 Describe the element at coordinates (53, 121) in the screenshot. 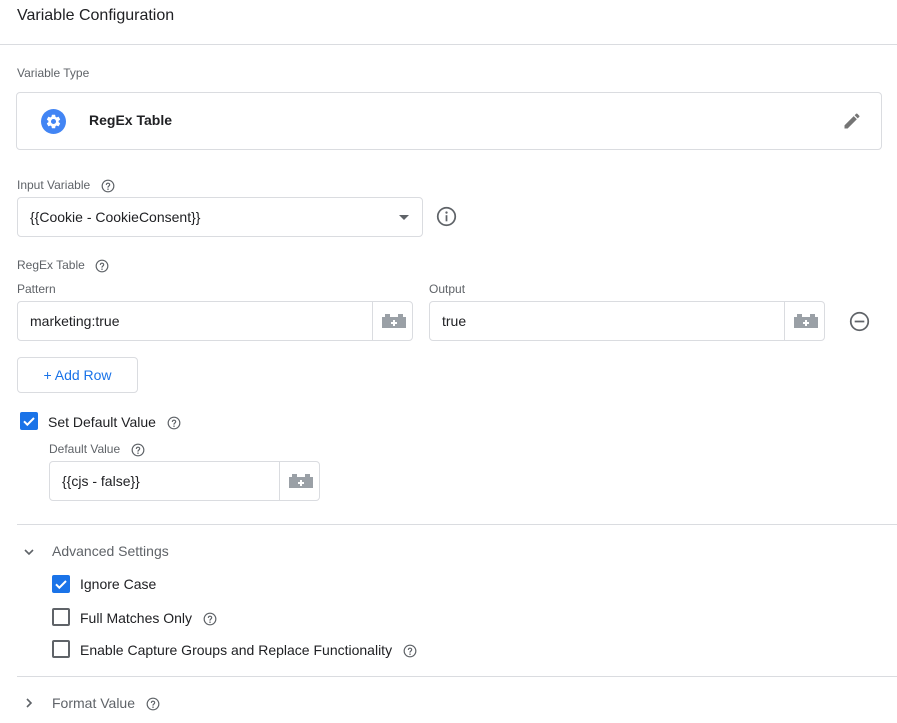

I see `gear-icon` at that location.